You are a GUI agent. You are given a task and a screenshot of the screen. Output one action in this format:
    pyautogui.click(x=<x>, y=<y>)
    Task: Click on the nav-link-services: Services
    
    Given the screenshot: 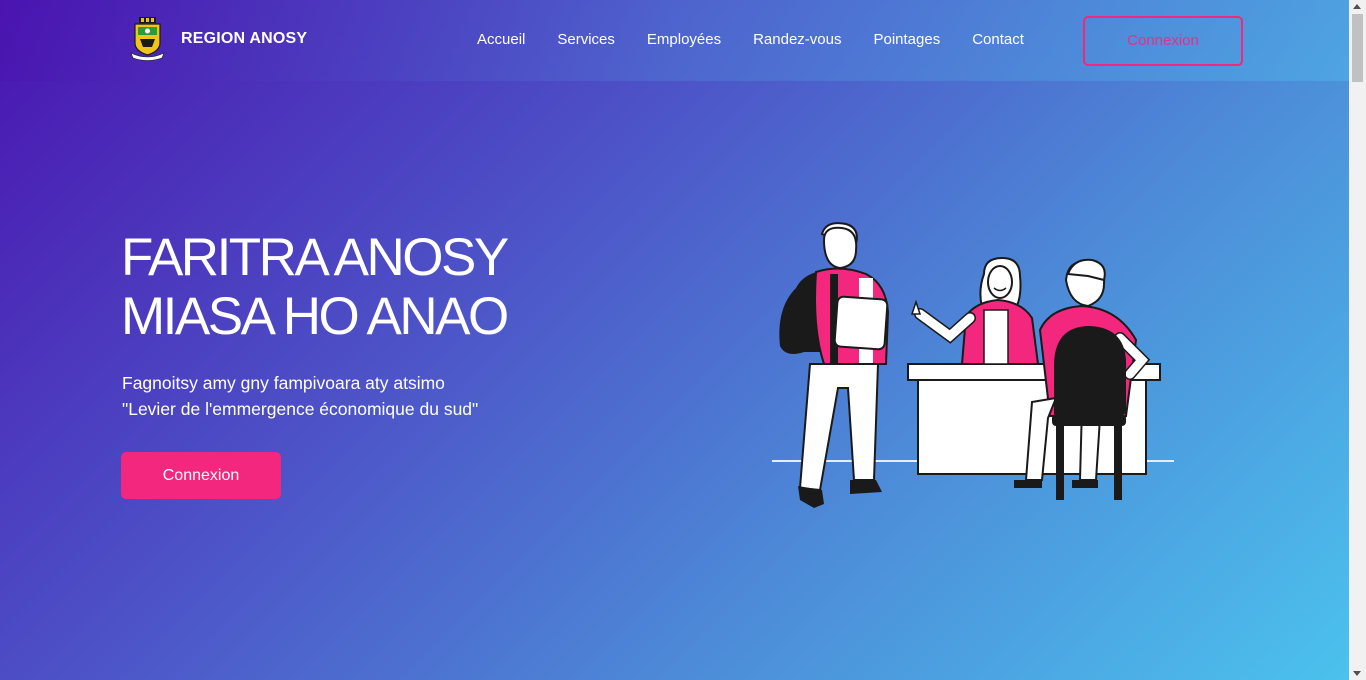 What is the action you would take?
    pyautogui.click(x=586, y=39)
    